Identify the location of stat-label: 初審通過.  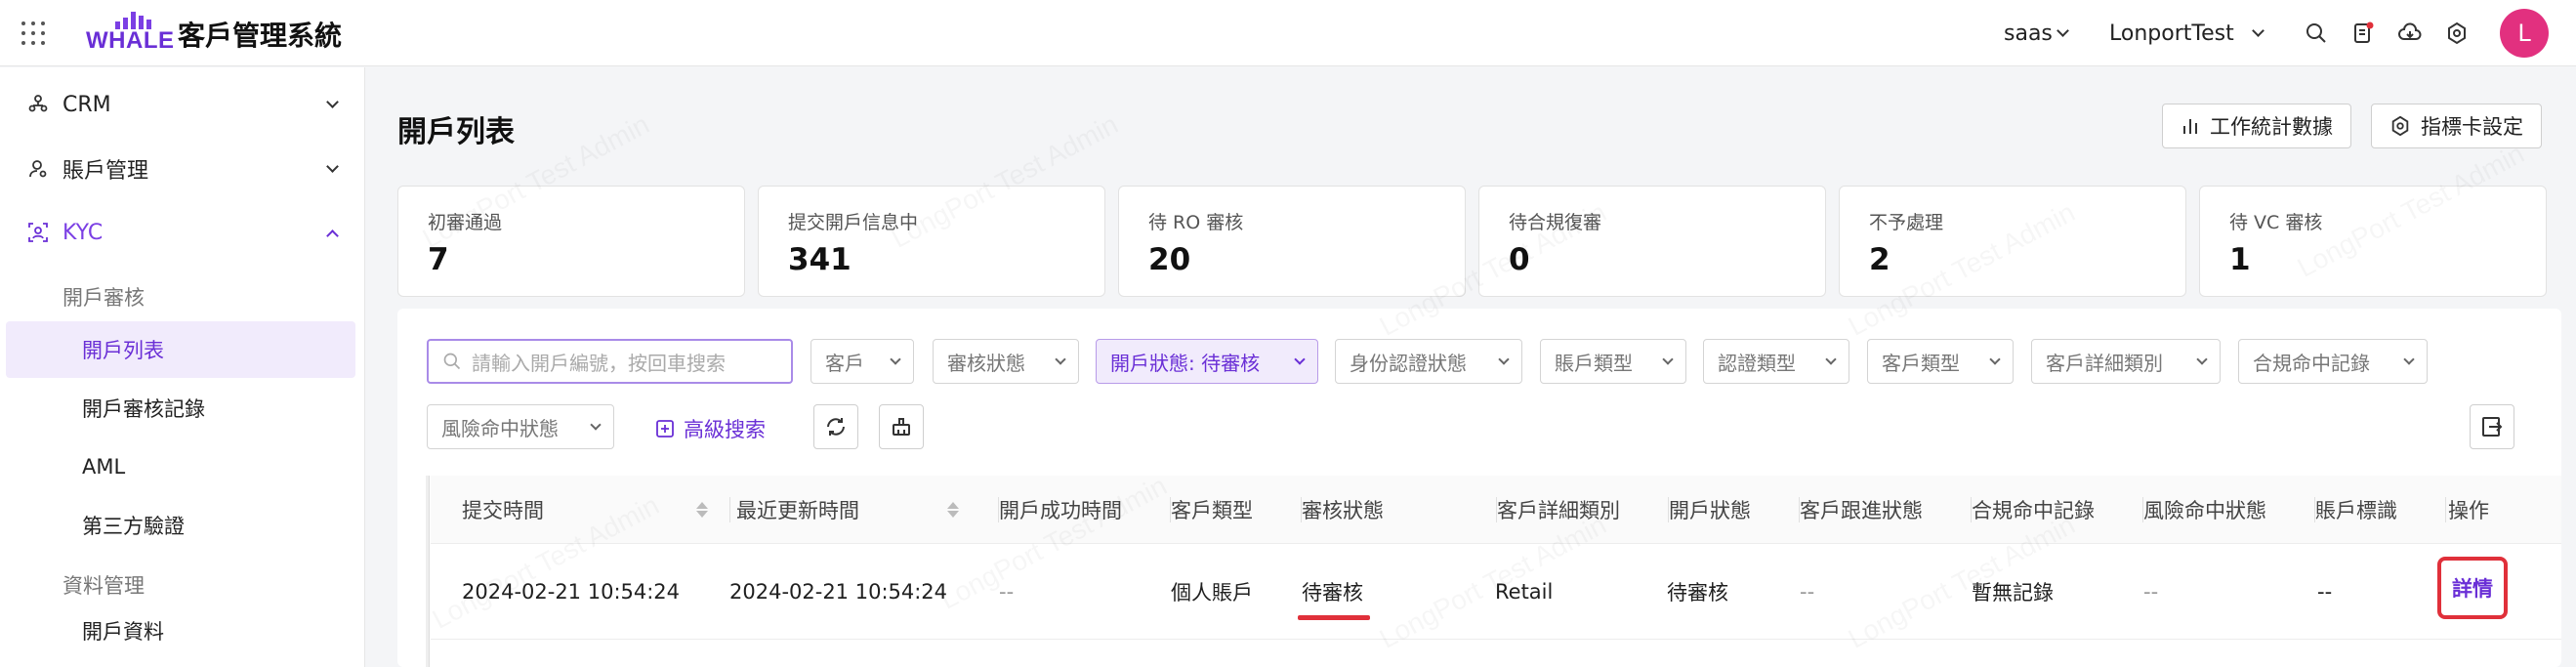
(465, 222).